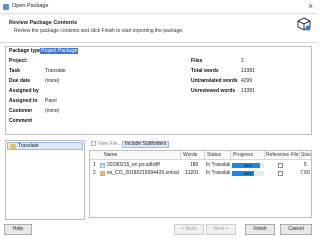 The image size is (320, 240). I want to click on progress-bar: 86%, so click(248, 165).